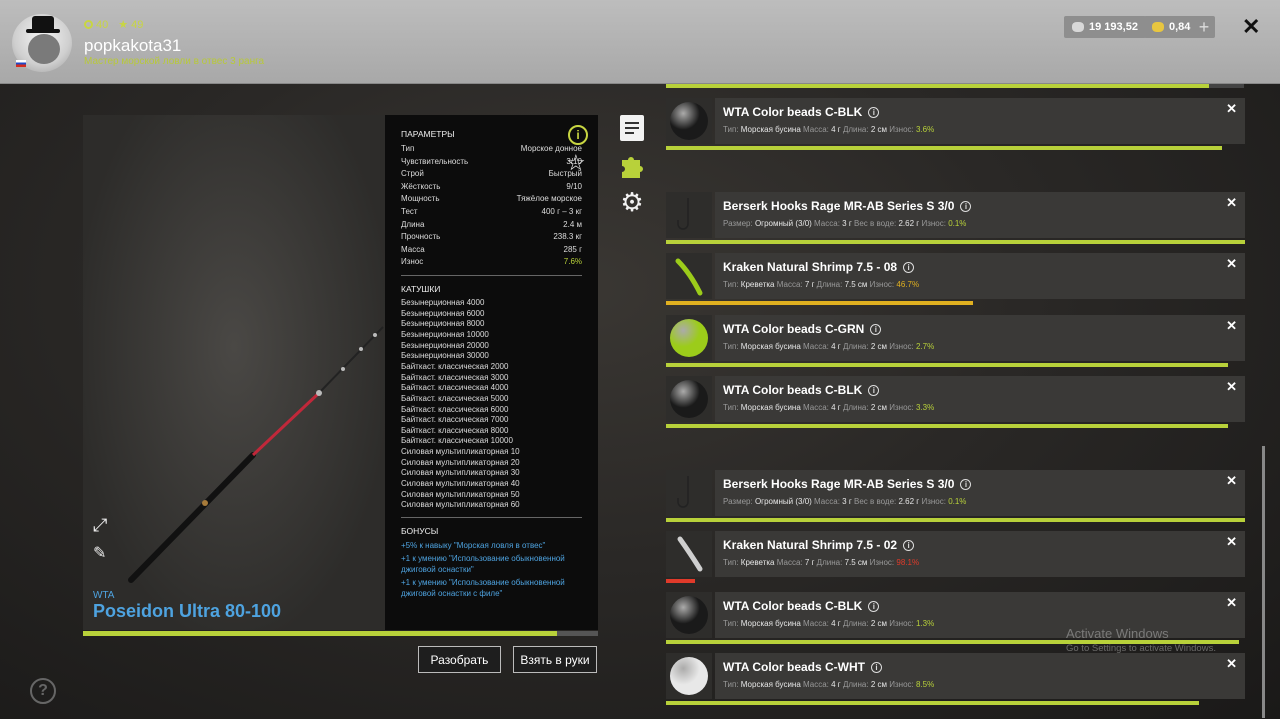 This screenshot has width=1280, height=719. What do you see at coordinates (256, 454) in the screenshot?
I see `rod-image` at bounding box center [256, 454].